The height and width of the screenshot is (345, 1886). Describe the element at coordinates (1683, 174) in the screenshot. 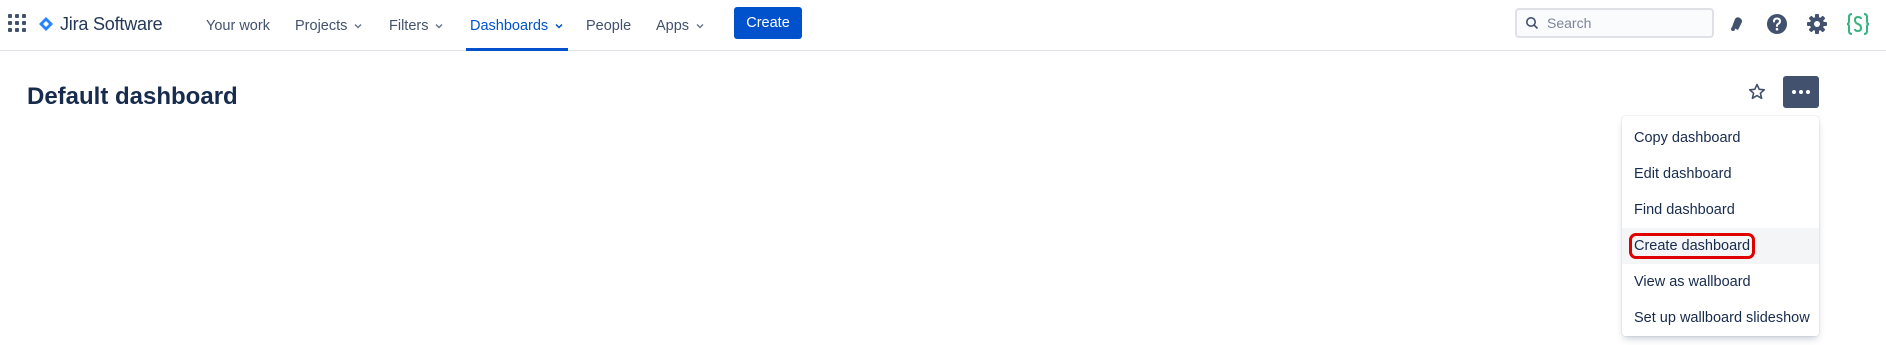

I see `menu-item-label: Edit dashboard` at that location.